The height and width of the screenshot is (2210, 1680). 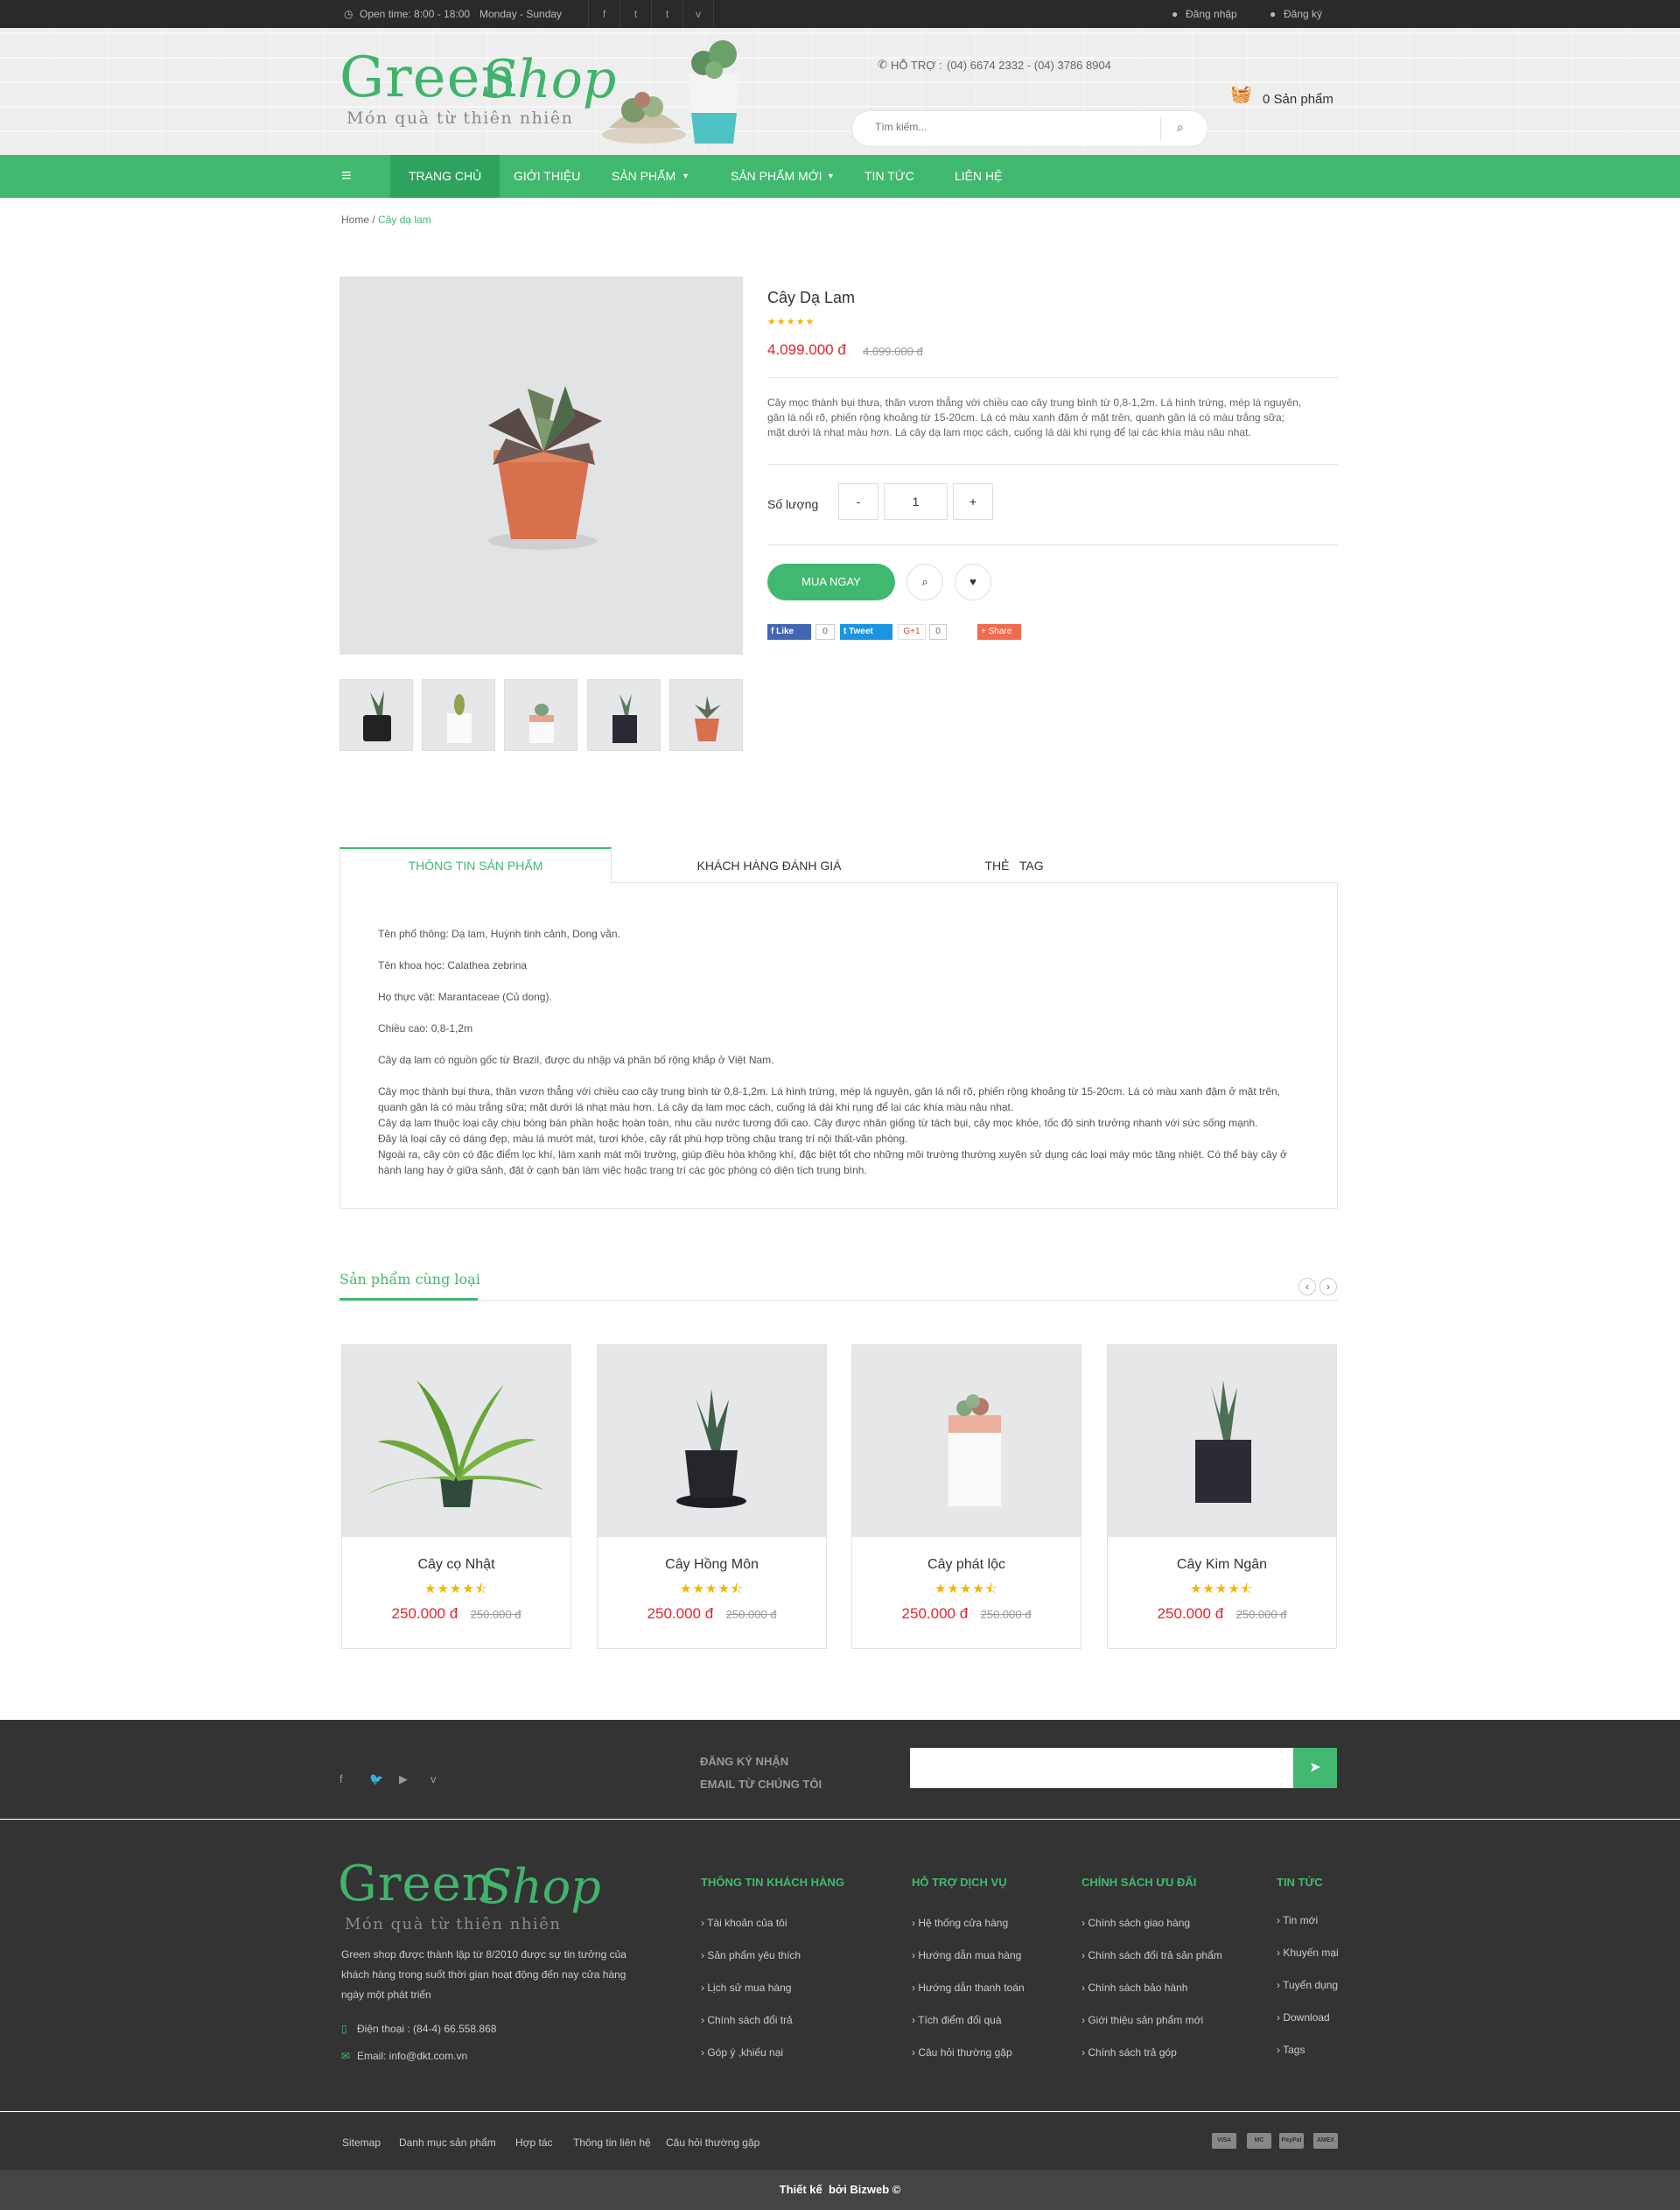 What do you see at coordinates (1291, 2050) in the screenshot?
I see `footer-link: › Tags` at bounding box center [1291, 2050].